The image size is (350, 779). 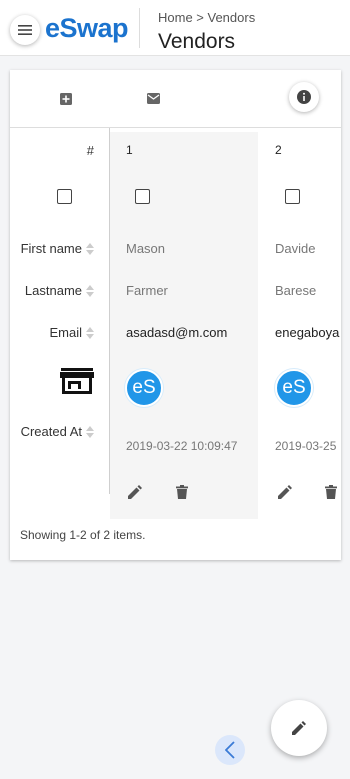 I want to click on created-at-label: Created At, so click(x=51, y=431).